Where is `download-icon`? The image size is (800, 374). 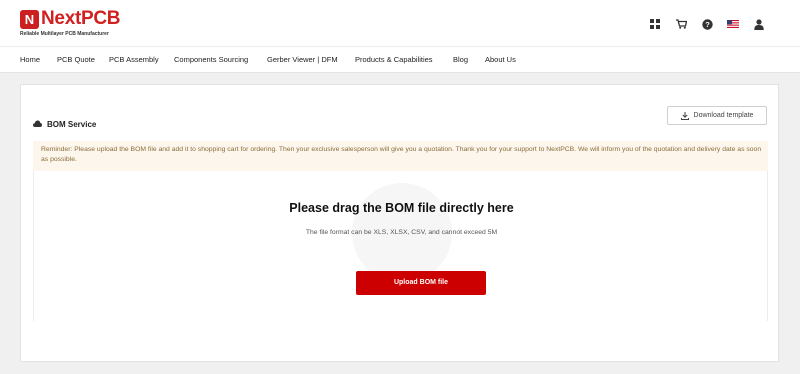
download-icon is located at coordinates (684, 115).